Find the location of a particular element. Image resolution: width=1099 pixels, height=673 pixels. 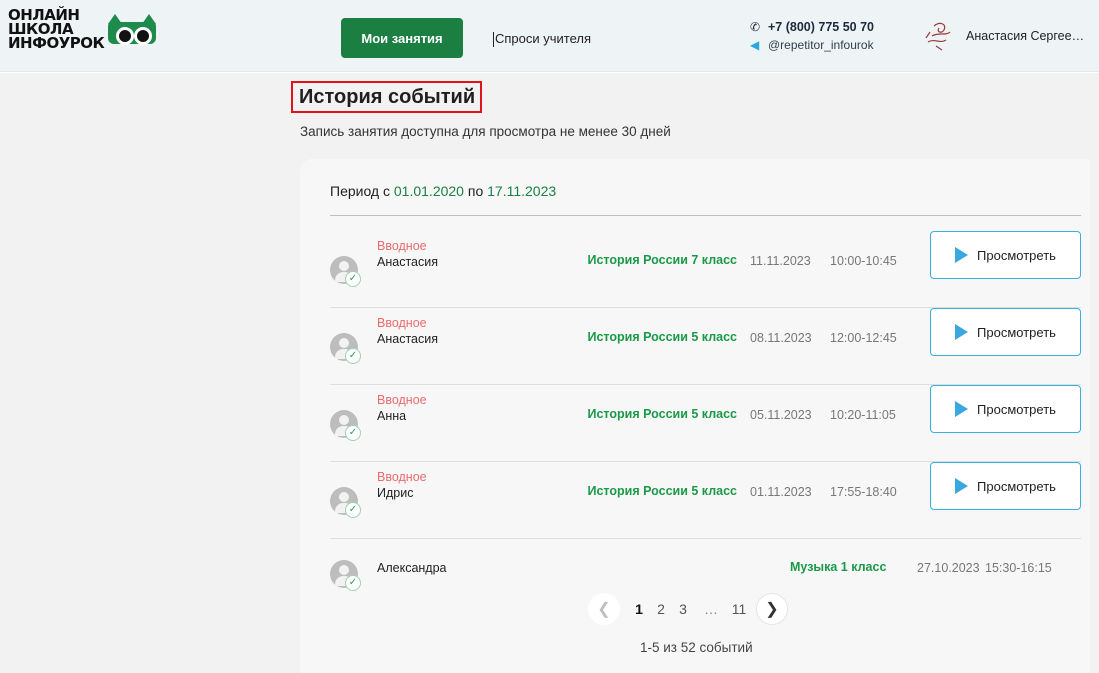

pagination: ❮ 1 2 3 … 11 ❯ is located at coordinates (688, 609).